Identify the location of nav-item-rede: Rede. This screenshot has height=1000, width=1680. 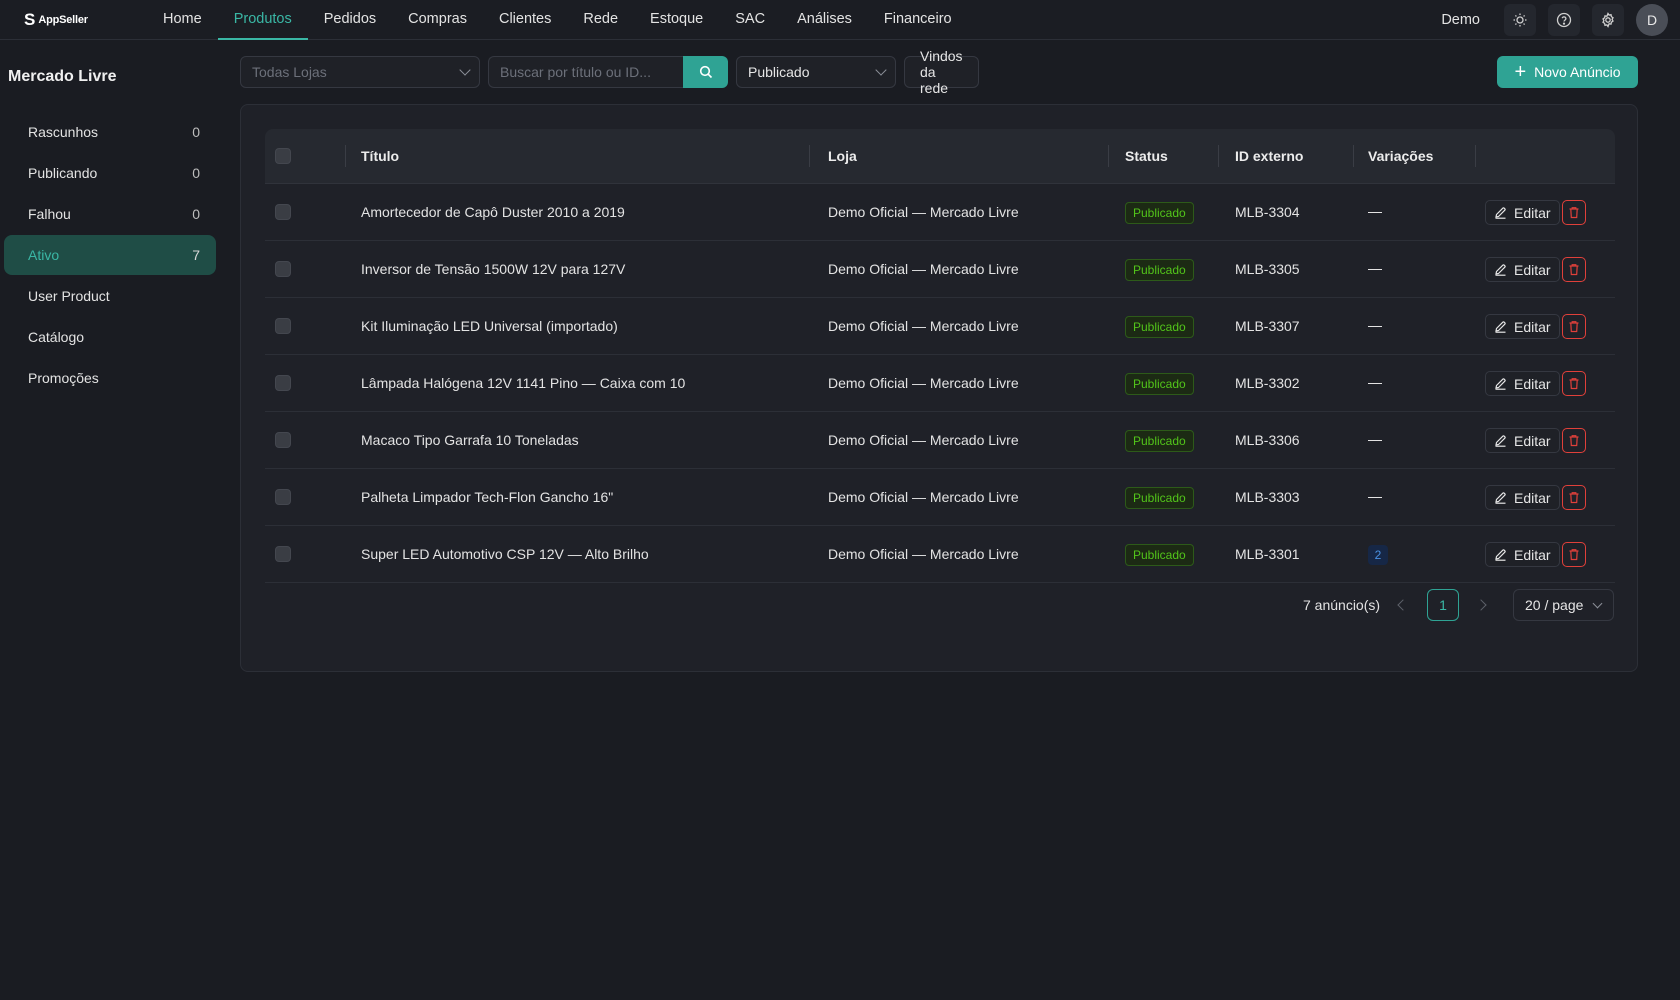
(600, 20).